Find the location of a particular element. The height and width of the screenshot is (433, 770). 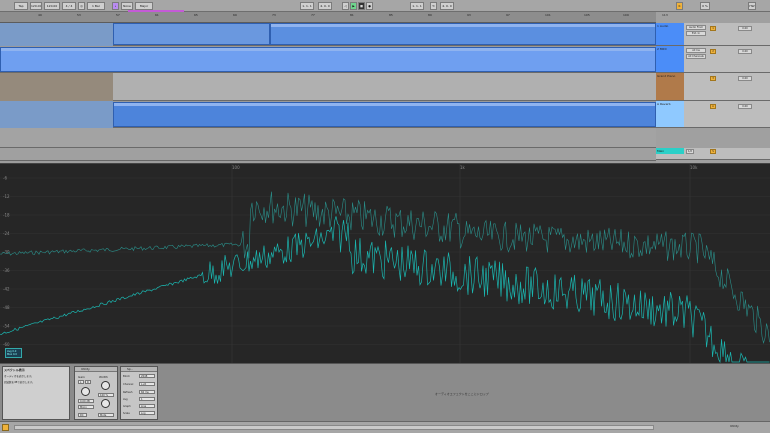

ruler-bar-label: 81 is located at coordinates (352, 15).